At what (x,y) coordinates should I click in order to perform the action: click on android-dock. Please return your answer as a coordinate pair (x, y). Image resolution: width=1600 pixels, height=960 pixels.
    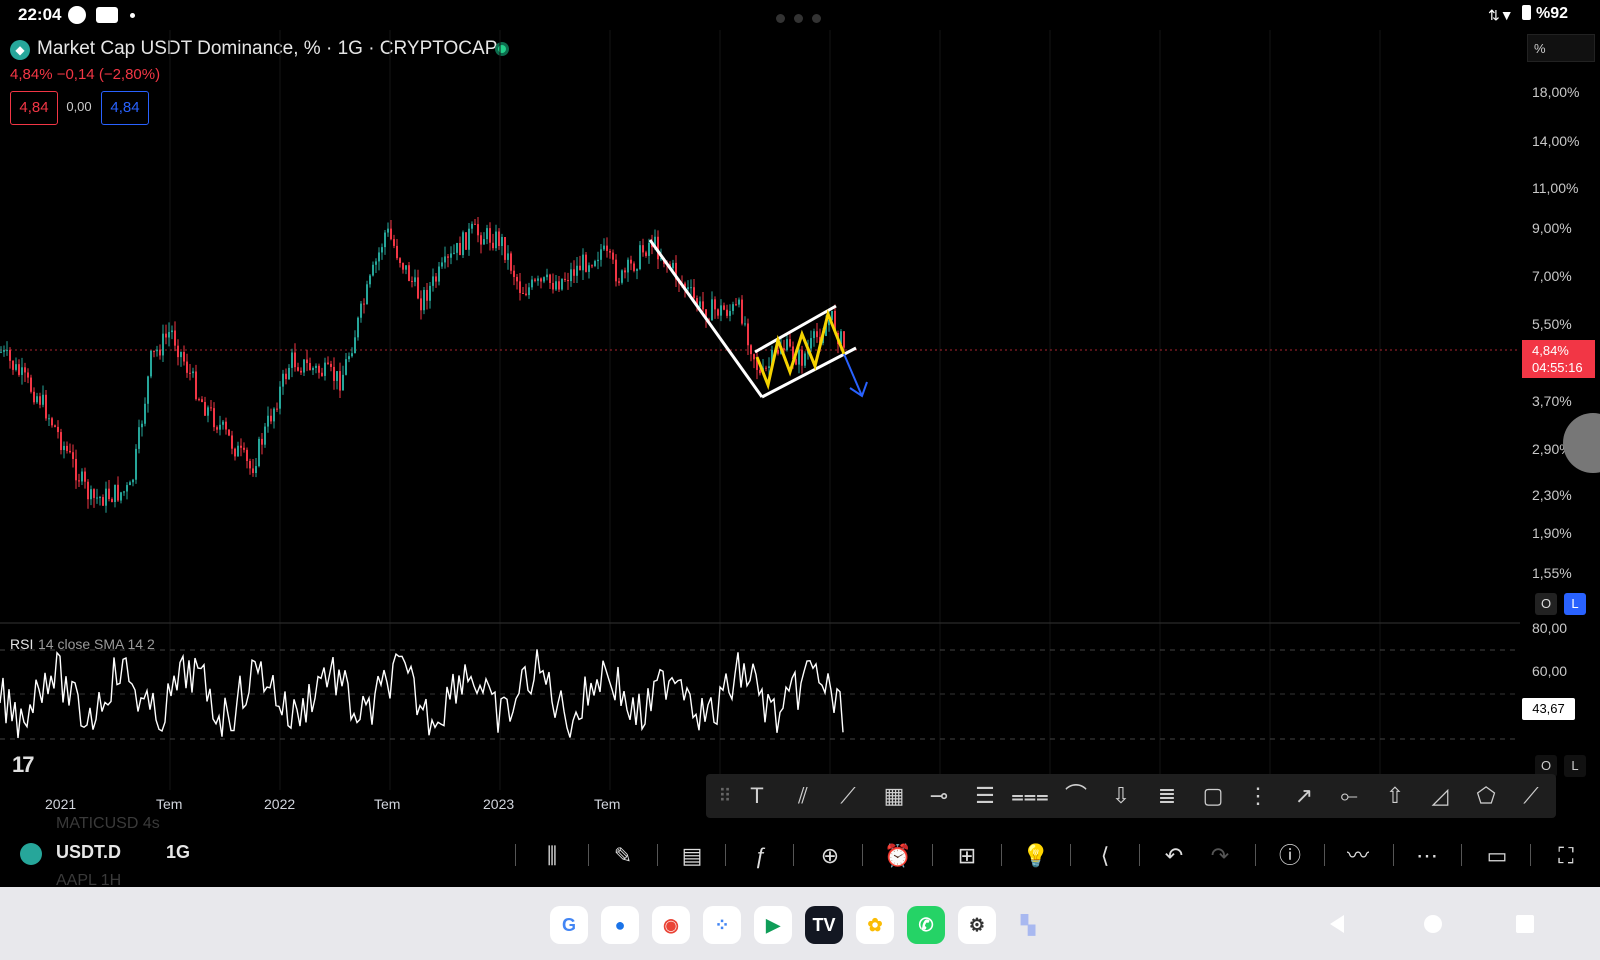
    Looking at the image, I should click on (800, 923).